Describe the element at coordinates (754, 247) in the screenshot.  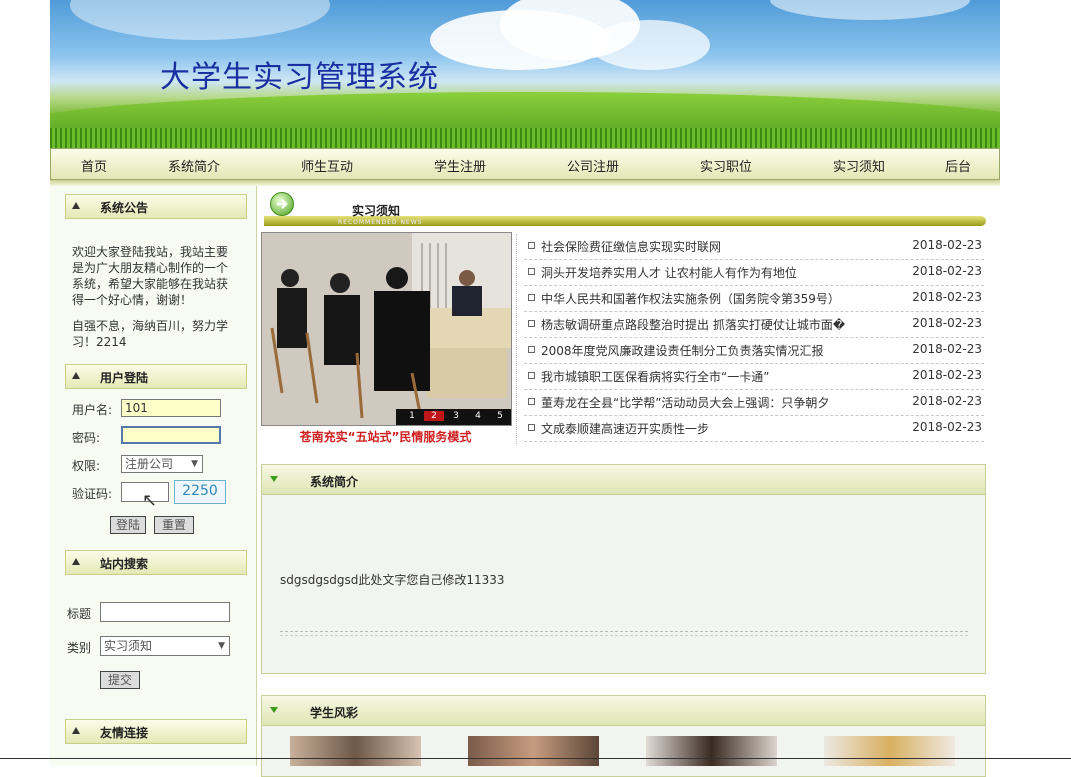
I see `list-item: 社会保险费征缴信息实现实时联网 2018-02-23` at that location.